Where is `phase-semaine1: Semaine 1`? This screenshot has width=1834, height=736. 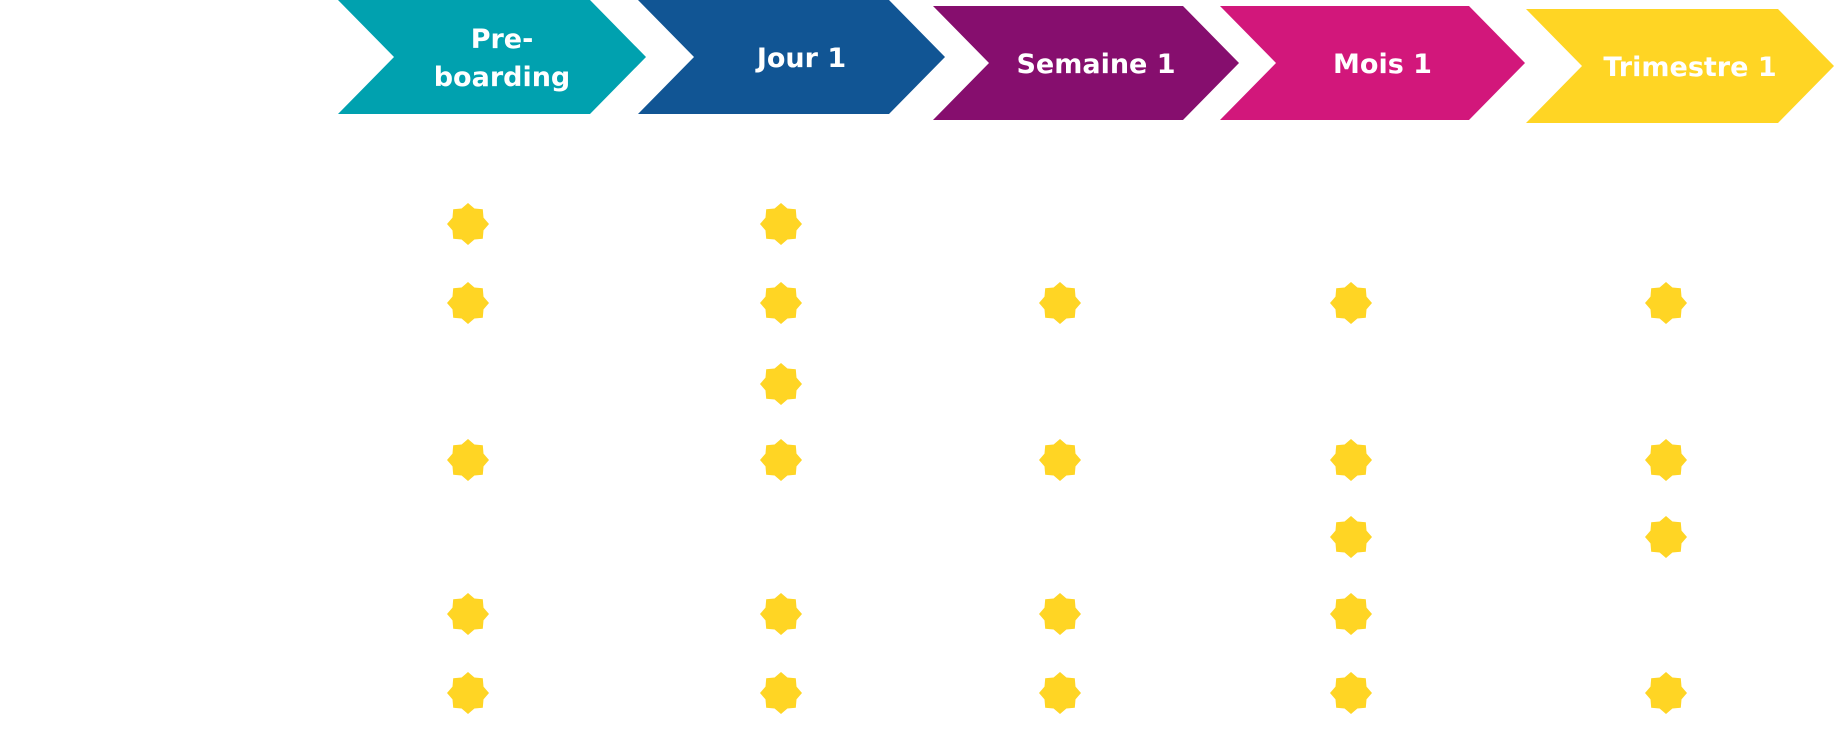
phase-semaine1: Semaine 1 is located at coordinates (1086, 63).